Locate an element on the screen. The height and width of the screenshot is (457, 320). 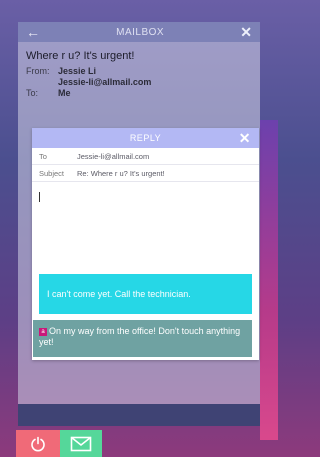
message-from-email: Jessie-li@allmail.com is located at coordinates (139, 82).